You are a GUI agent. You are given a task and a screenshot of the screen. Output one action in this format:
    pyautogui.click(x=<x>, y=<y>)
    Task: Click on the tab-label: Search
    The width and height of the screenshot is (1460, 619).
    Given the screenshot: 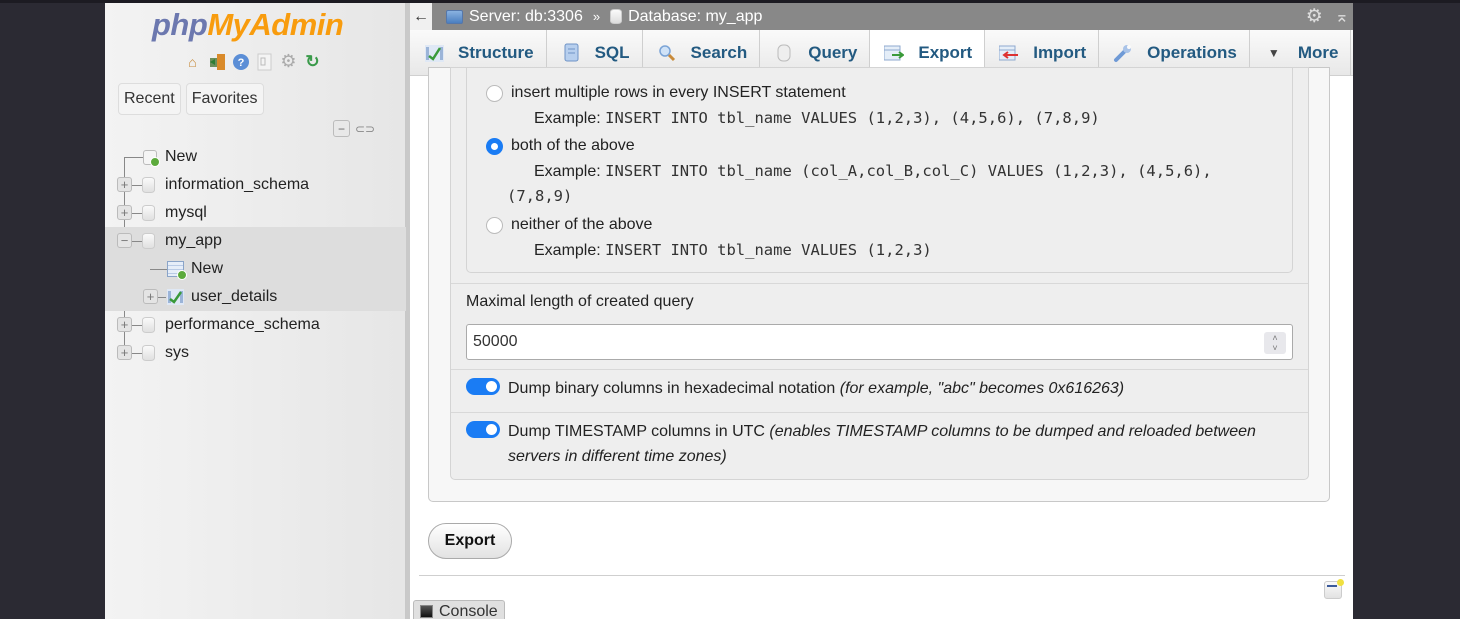 What is the action you would take?
    pyautogui.click(x=719, y=52)
    